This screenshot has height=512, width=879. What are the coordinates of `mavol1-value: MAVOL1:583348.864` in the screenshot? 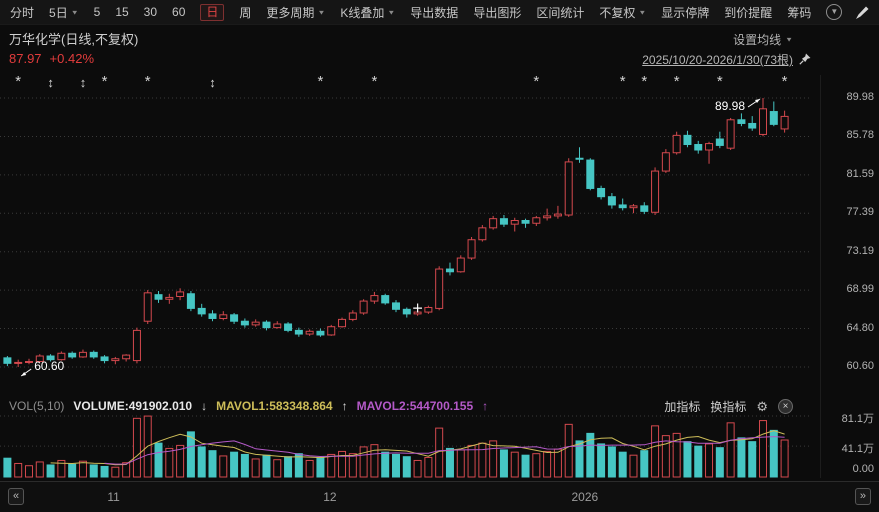 It's located at (274, 406).